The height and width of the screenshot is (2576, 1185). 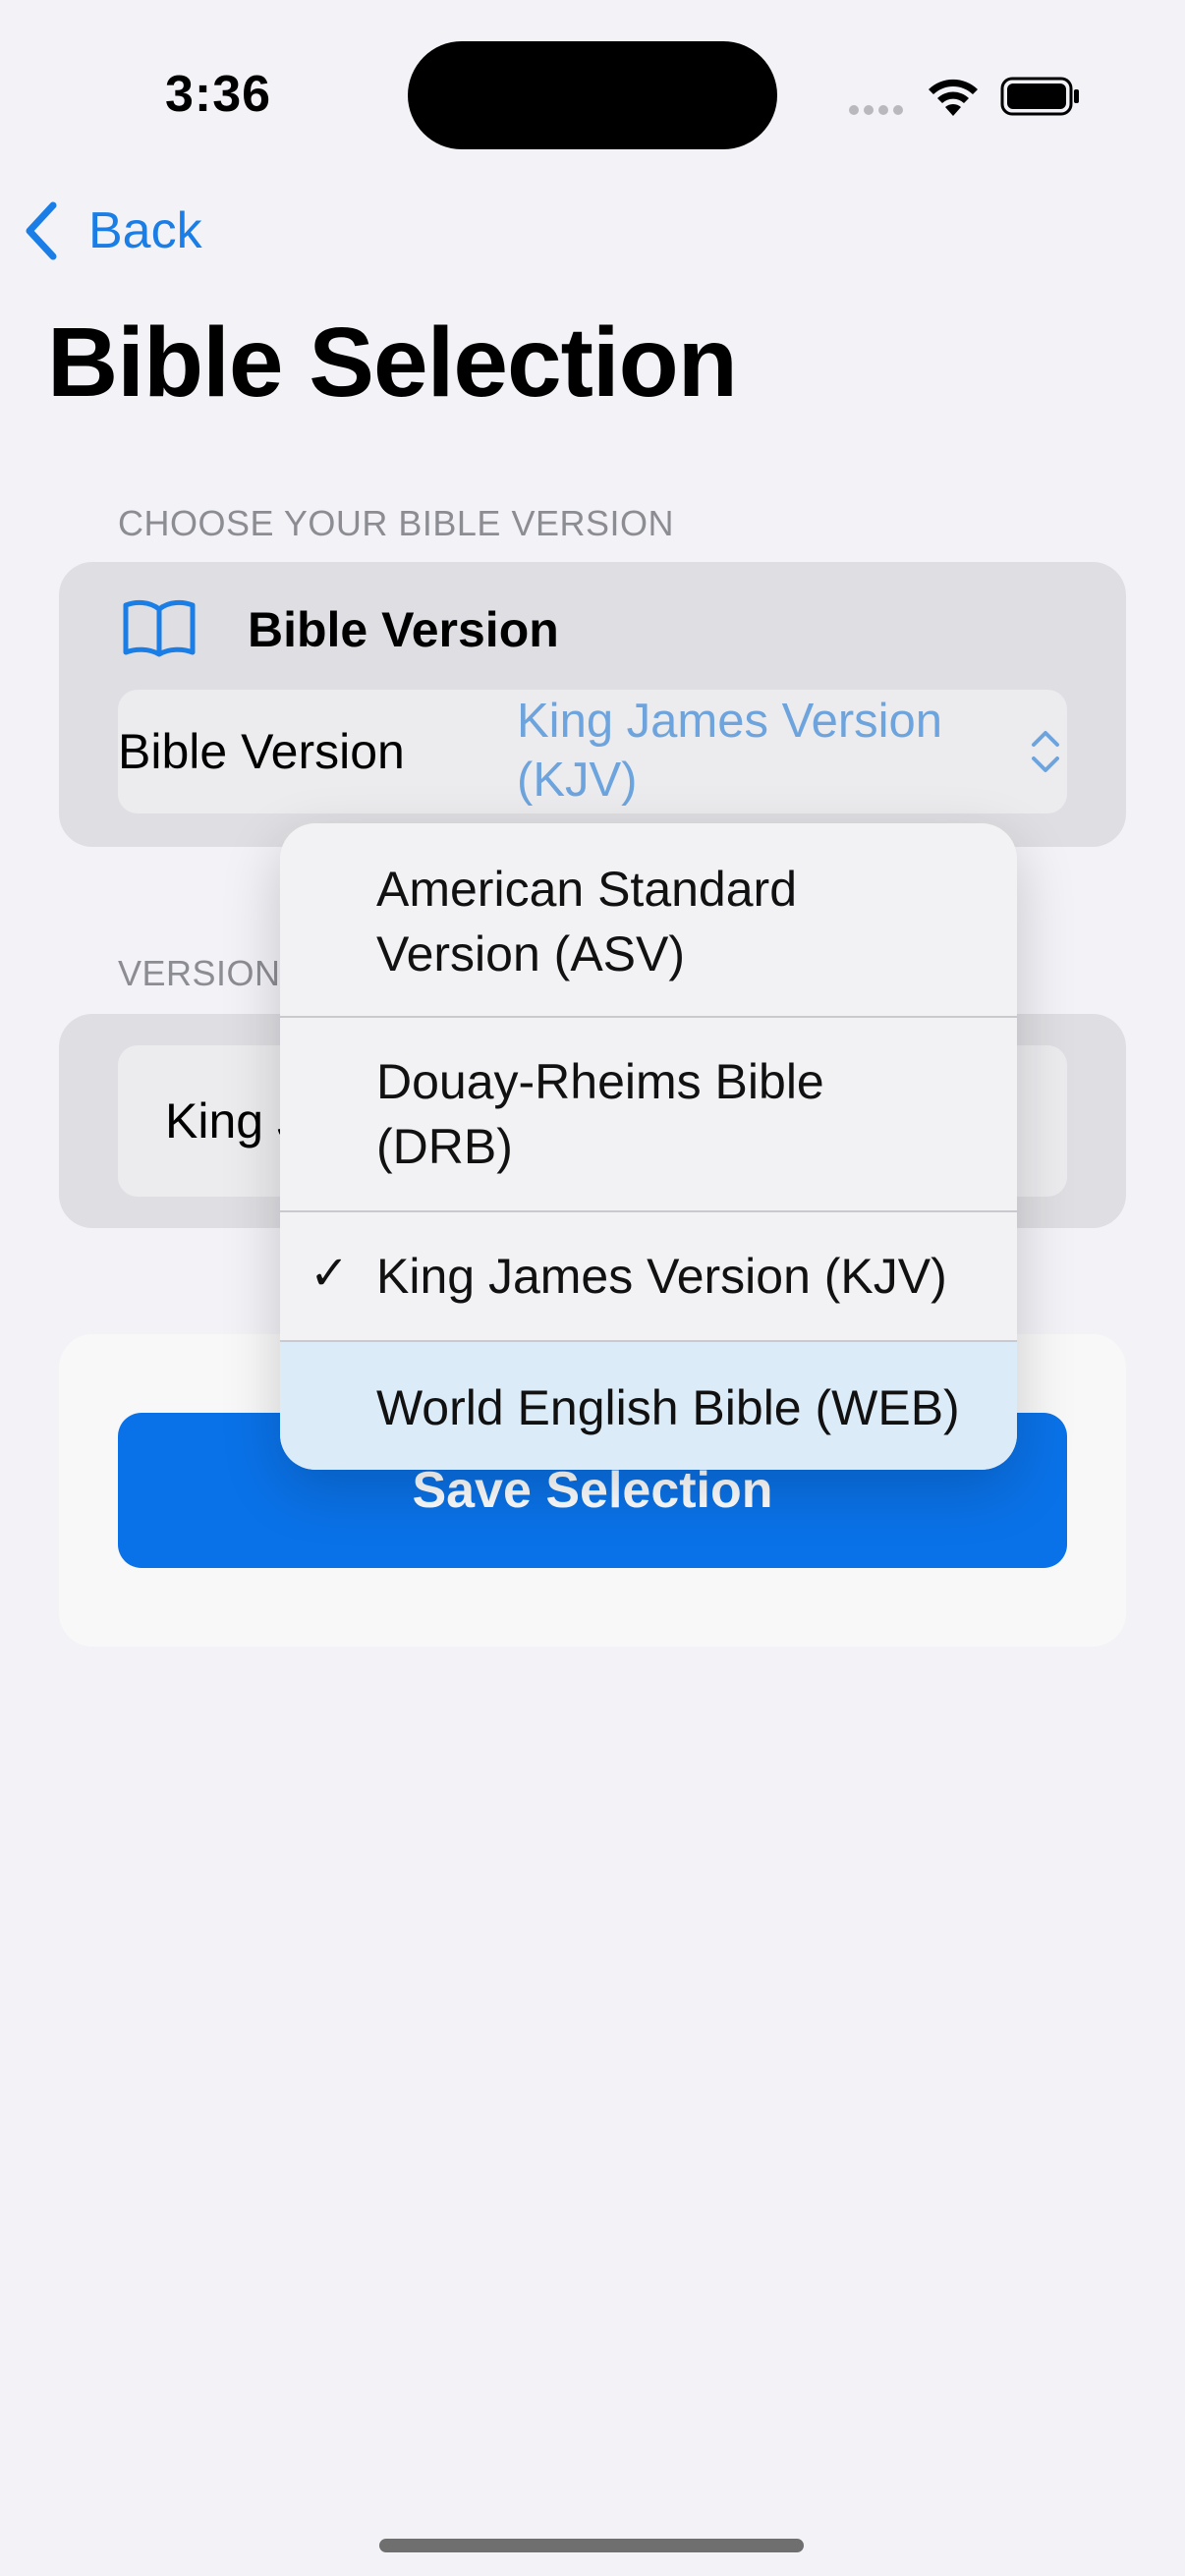 What do you see at coordinates (1045, 751) in the screenshot?
I see `chevron-up-down-icon` at bounding box center [1045, 751].